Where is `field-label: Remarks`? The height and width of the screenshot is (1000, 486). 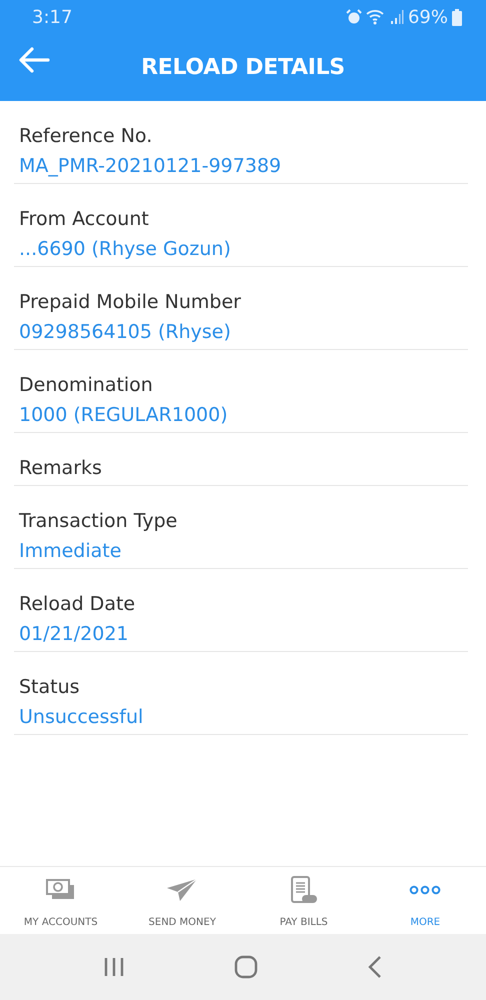
field-label: Remarks is located at coordinates (61, 468).